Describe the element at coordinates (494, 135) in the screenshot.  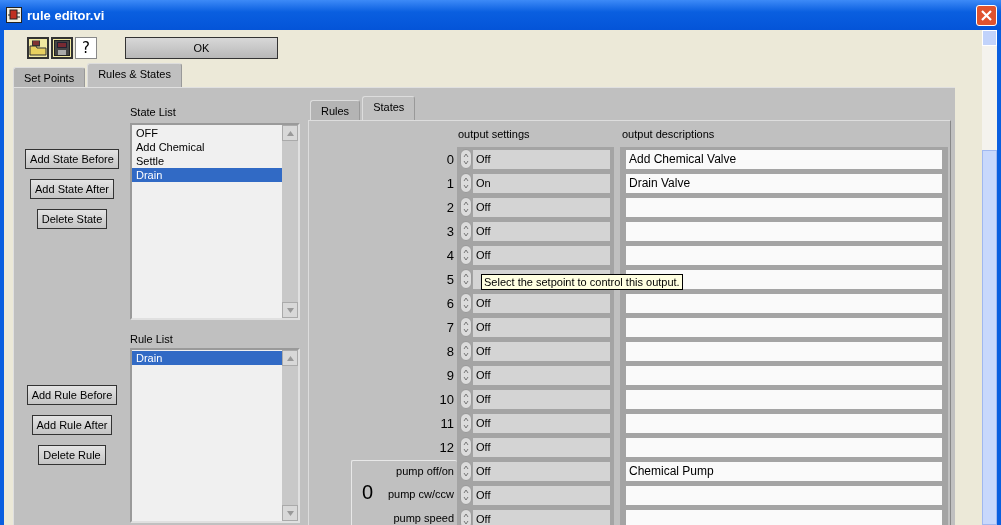
I see `output-settings-label: output settings` at that location.